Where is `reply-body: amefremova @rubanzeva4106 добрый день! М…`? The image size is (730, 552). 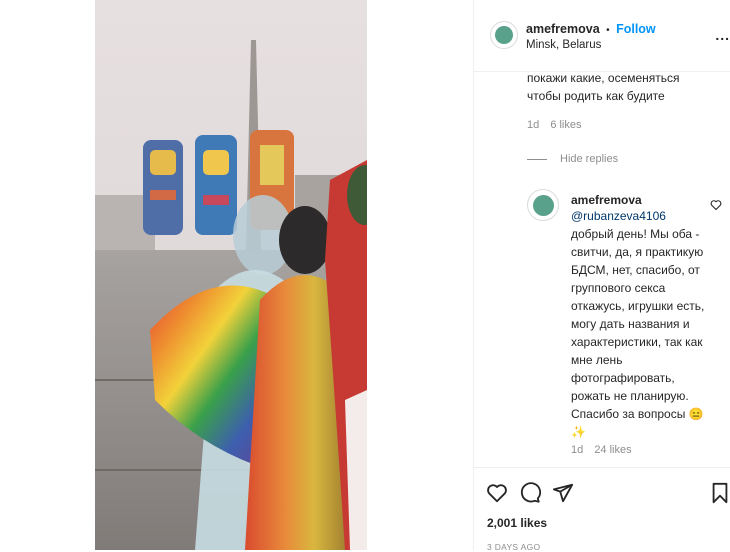 reply-body: amefremova @rubanzeva4106 добрый день! М… is located at coordinates (641, 324).